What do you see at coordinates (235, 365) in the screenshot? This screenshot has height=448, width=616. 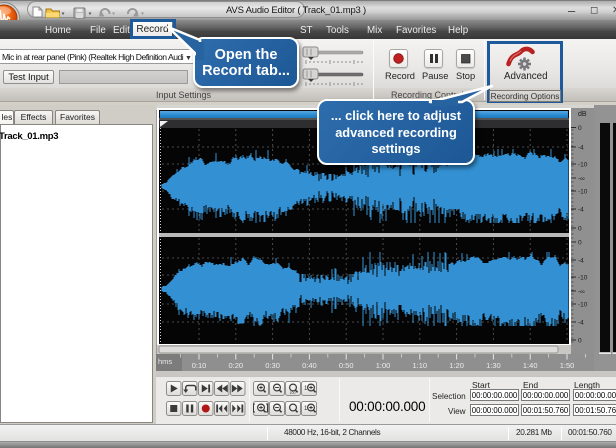 I see `svg-text: 0:20` at bounding box center [235, 365].